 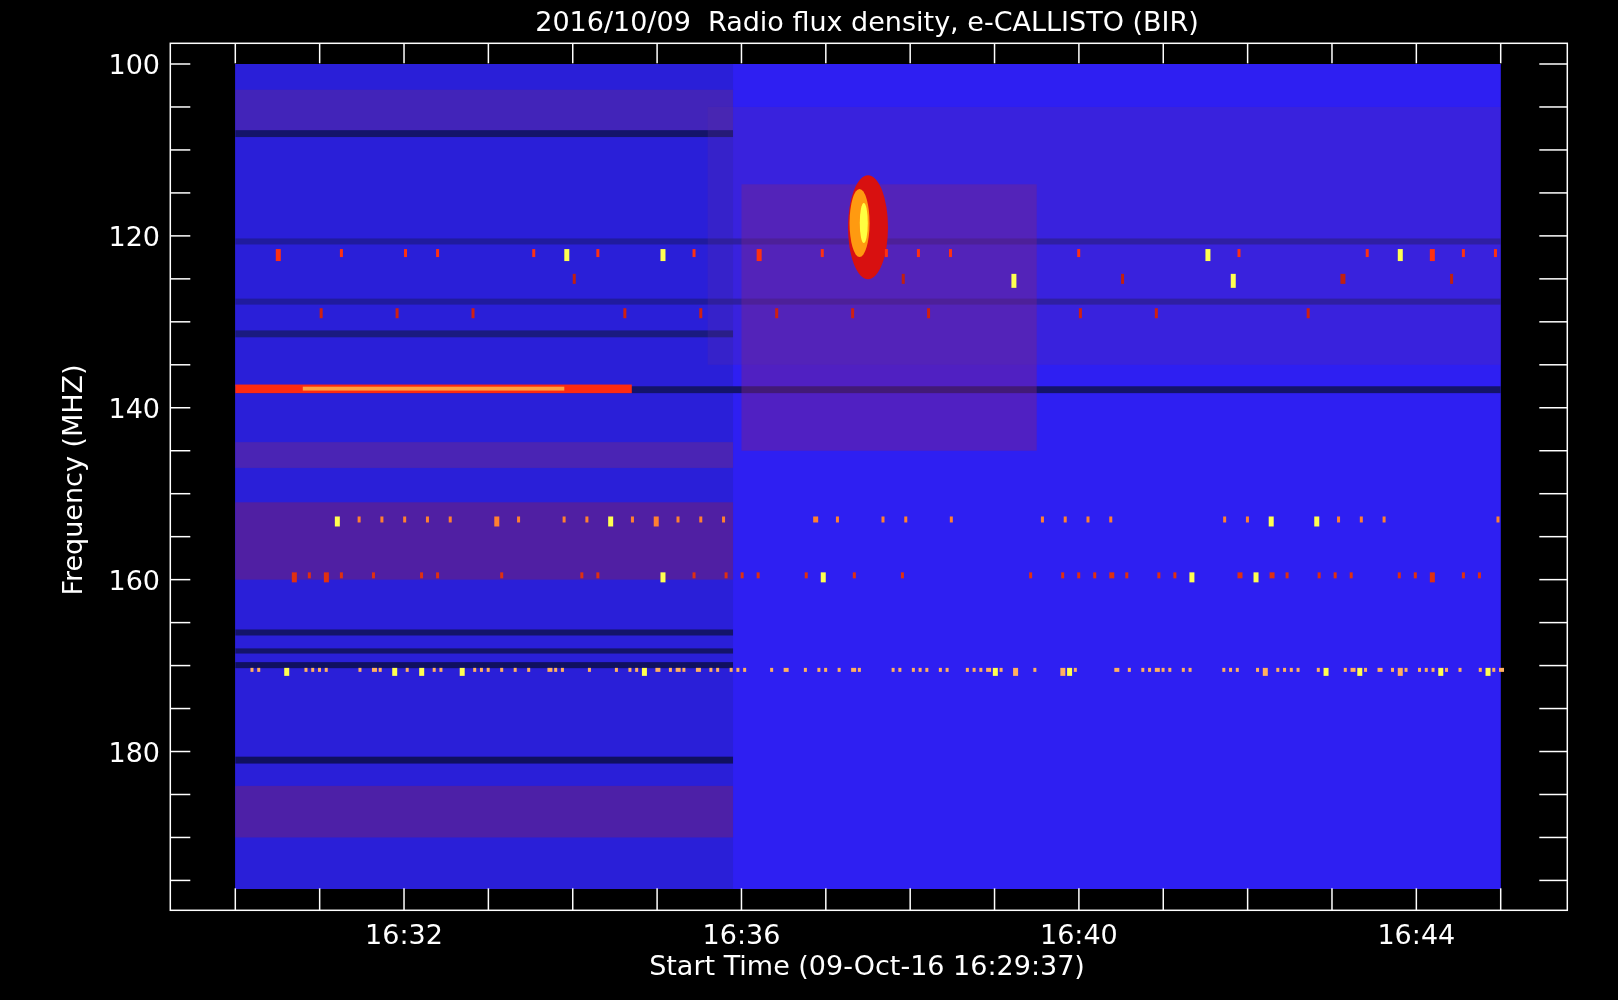 I want to click on y-tick-label: 160, so click(x=134, y=580).